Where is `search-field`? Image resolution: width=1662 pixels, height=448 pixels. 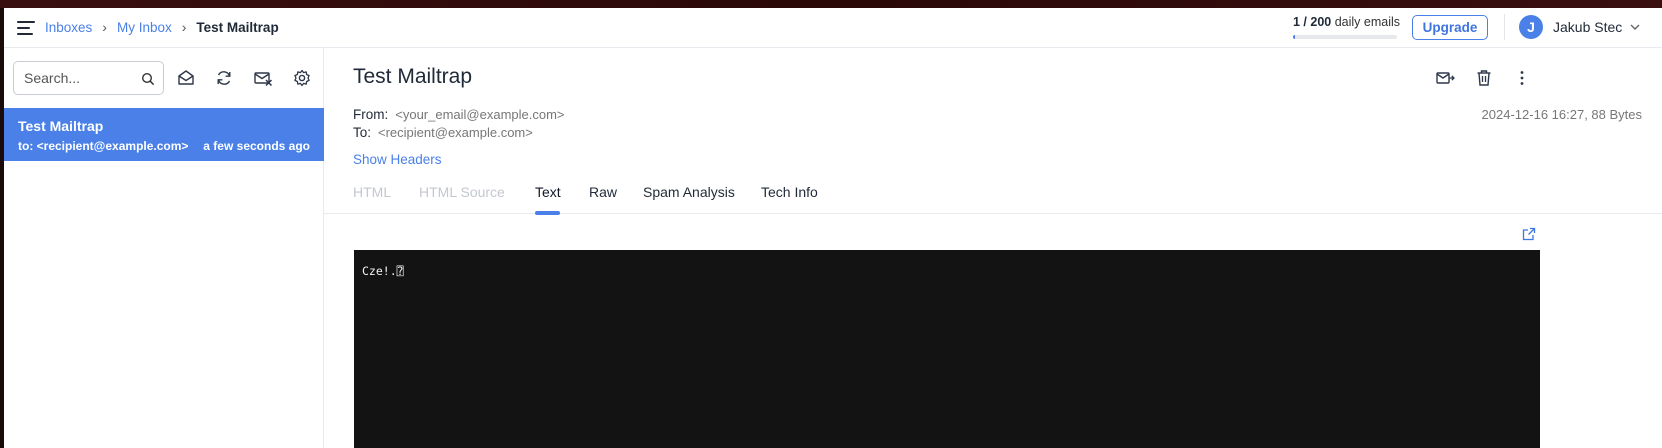 search-field is located at coordinates (88, 78).